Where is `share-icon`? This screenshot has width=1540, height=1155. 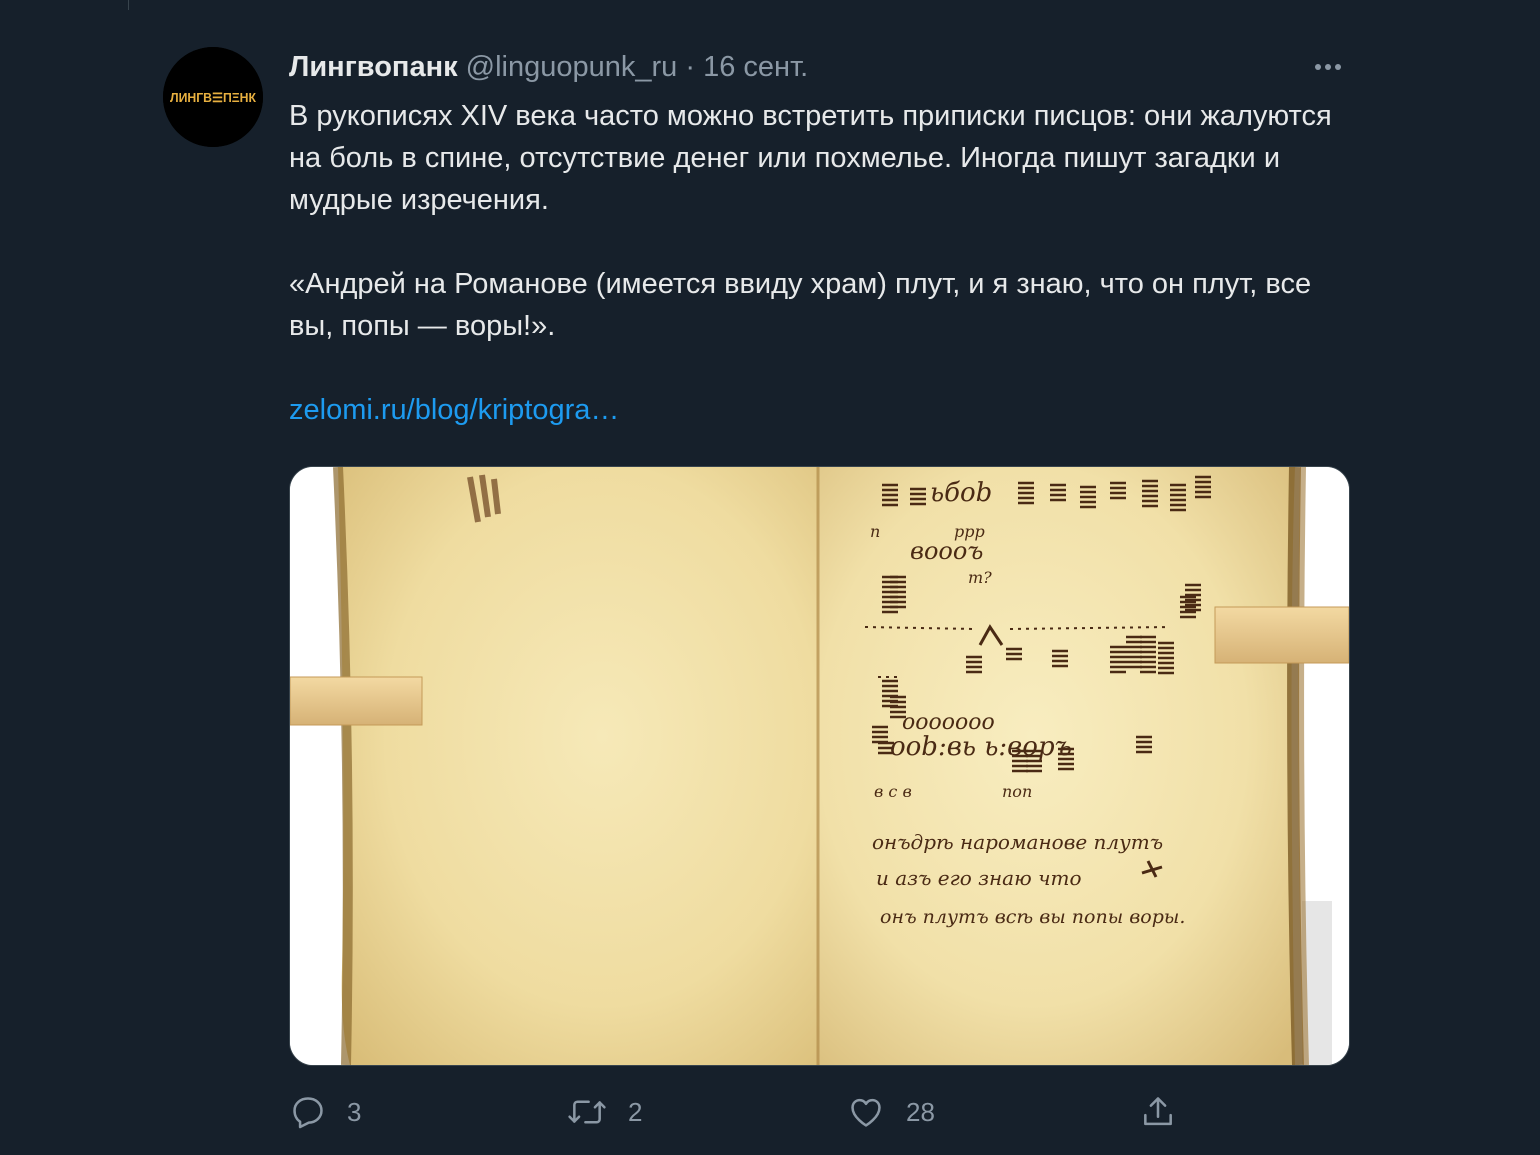 share-icon is located at coordinates (1158, 1112).